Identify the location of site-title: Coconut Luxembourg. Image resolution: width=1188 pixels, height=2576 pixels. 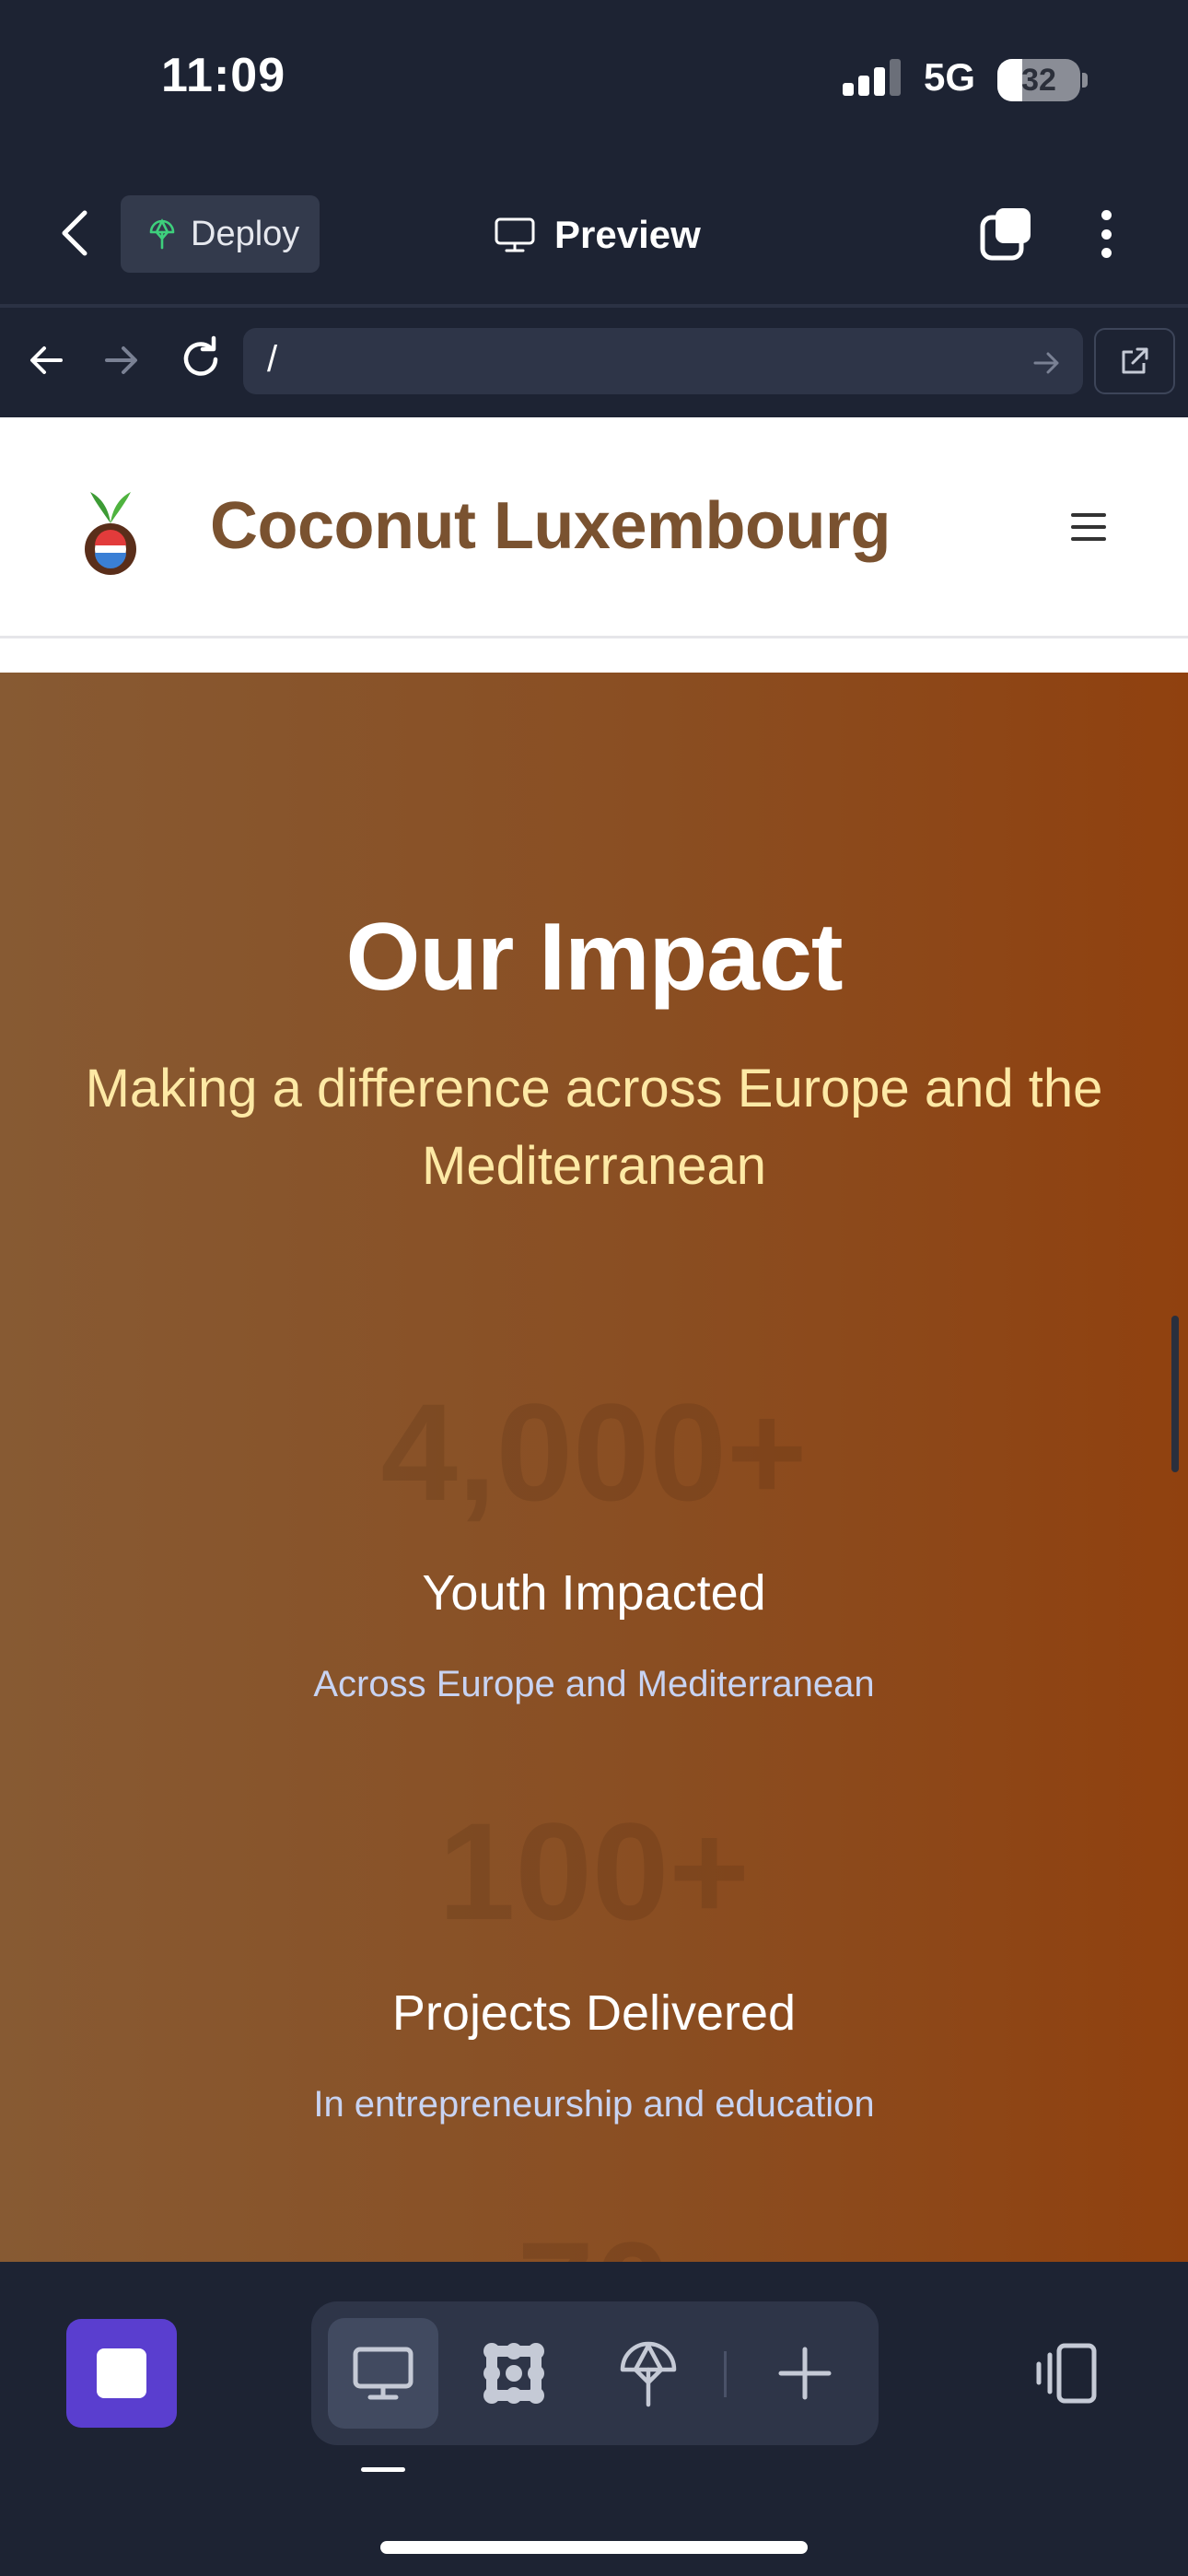
(550, 526).